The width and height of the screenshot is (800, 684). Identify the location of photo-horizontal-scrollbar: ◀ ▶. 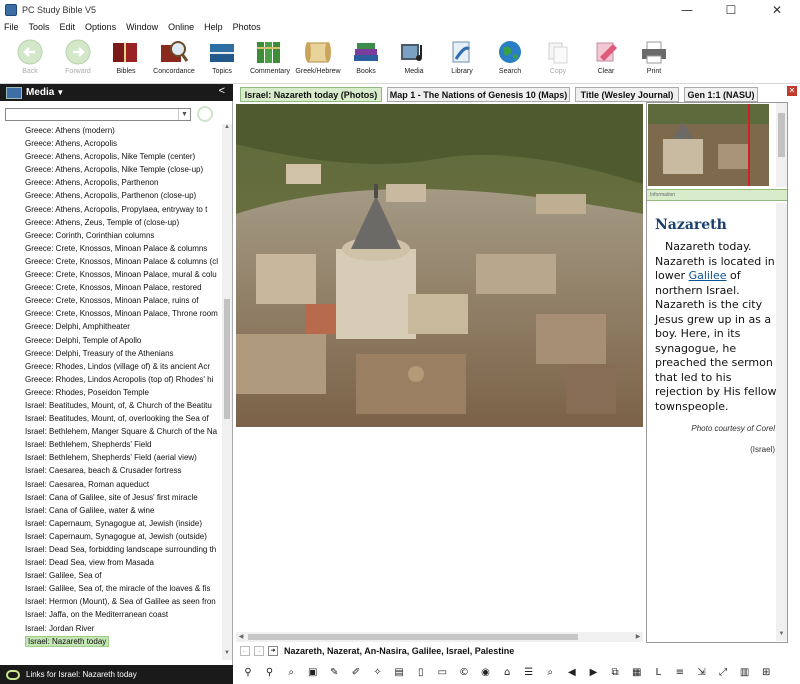
(439, 637).